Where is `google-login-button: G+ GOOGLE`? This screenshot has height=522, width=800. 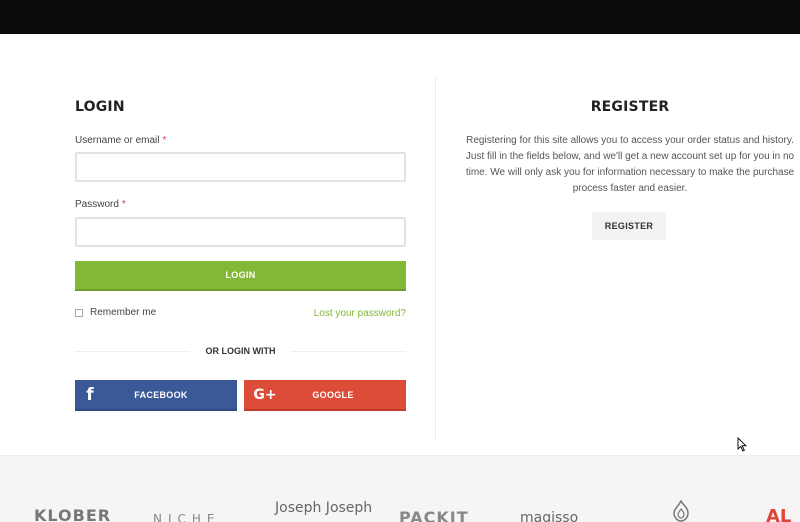 google-login-button: G+ GOOGLE is located at coordinates (325, 395).